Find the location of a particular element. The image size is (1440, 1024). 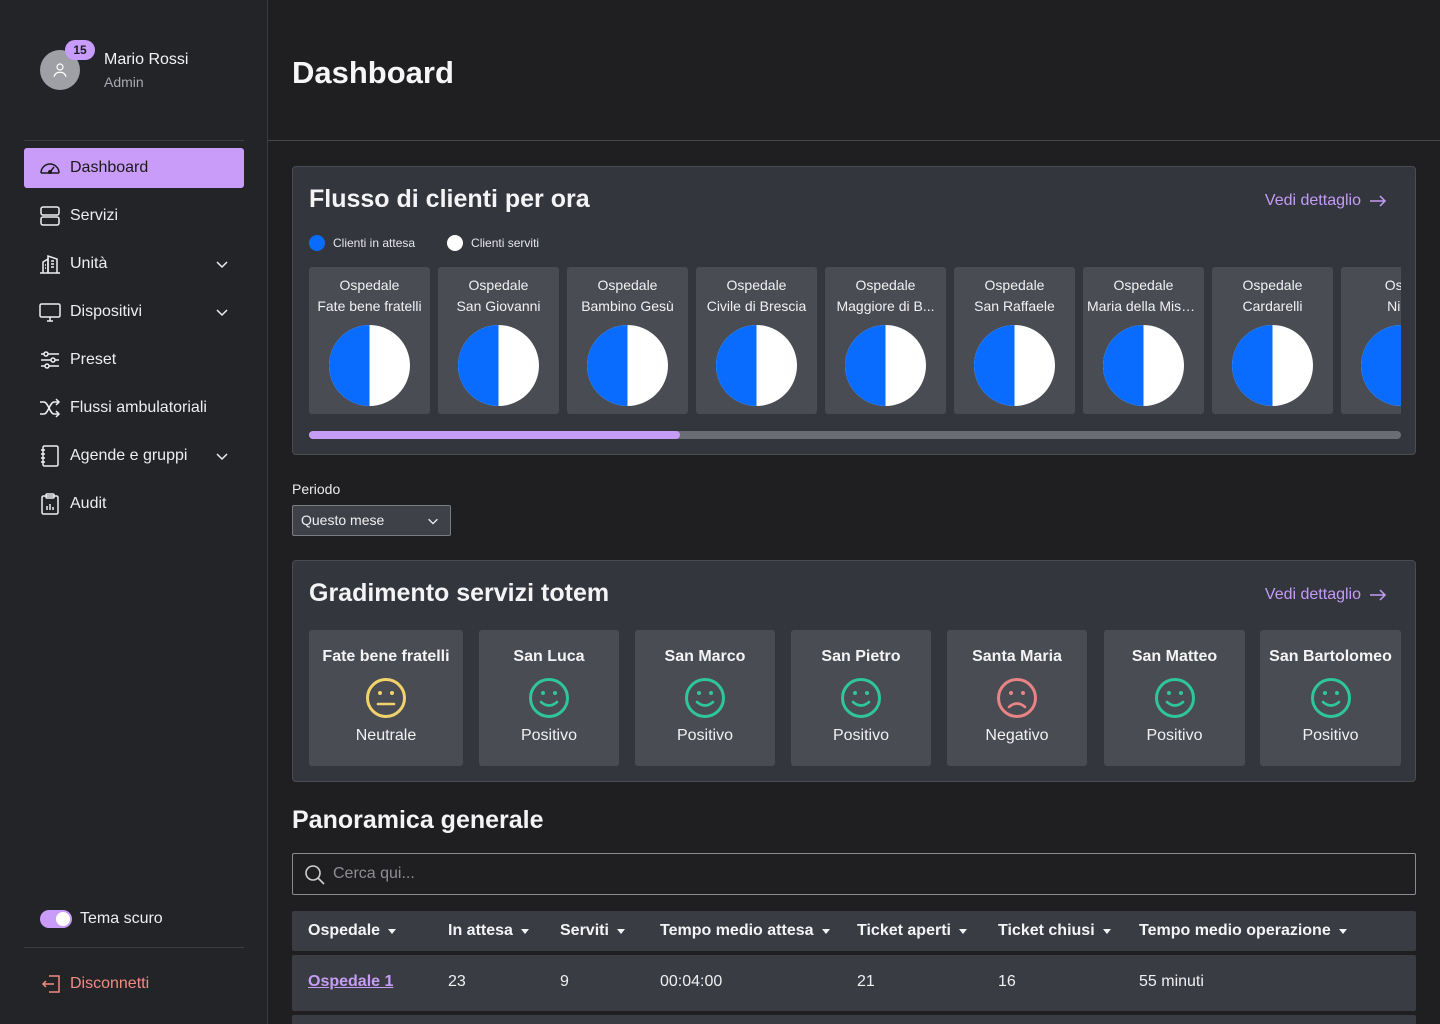

sidebar-item-label: Unità is located at coordinates (89, 263).